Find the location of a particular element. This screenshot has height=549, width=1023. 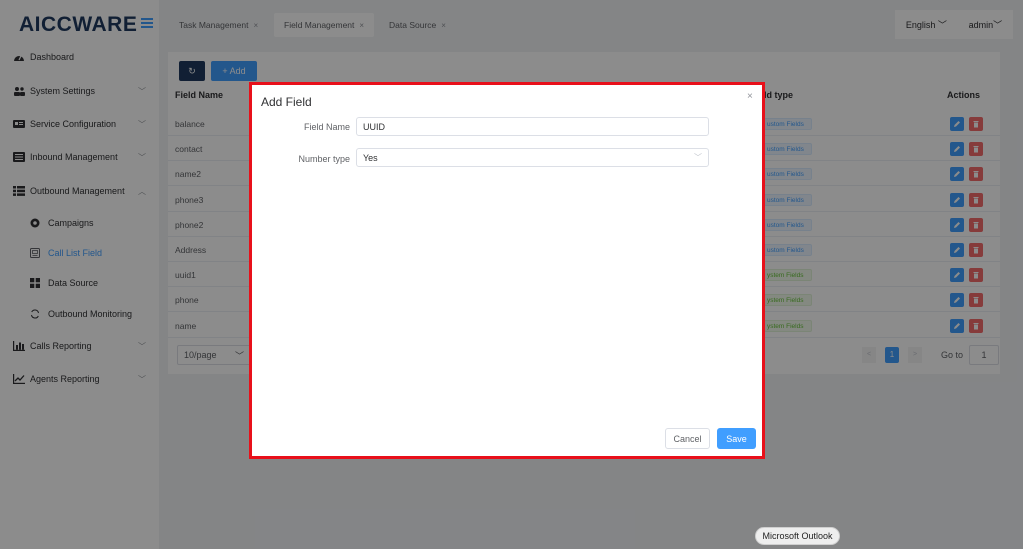

save-button: Save is located at coordinates (736, 438).